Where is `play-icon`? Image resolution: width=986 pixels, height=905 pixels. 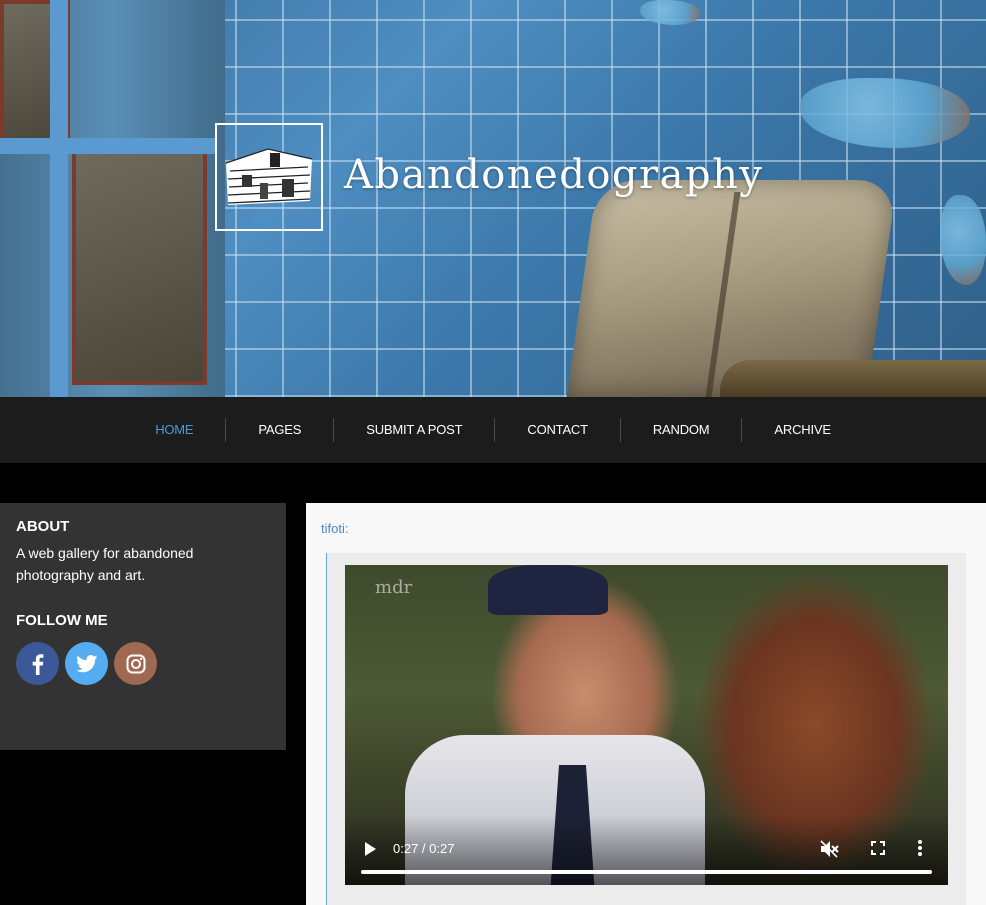 play-icon is located at coordinates (370, 849).